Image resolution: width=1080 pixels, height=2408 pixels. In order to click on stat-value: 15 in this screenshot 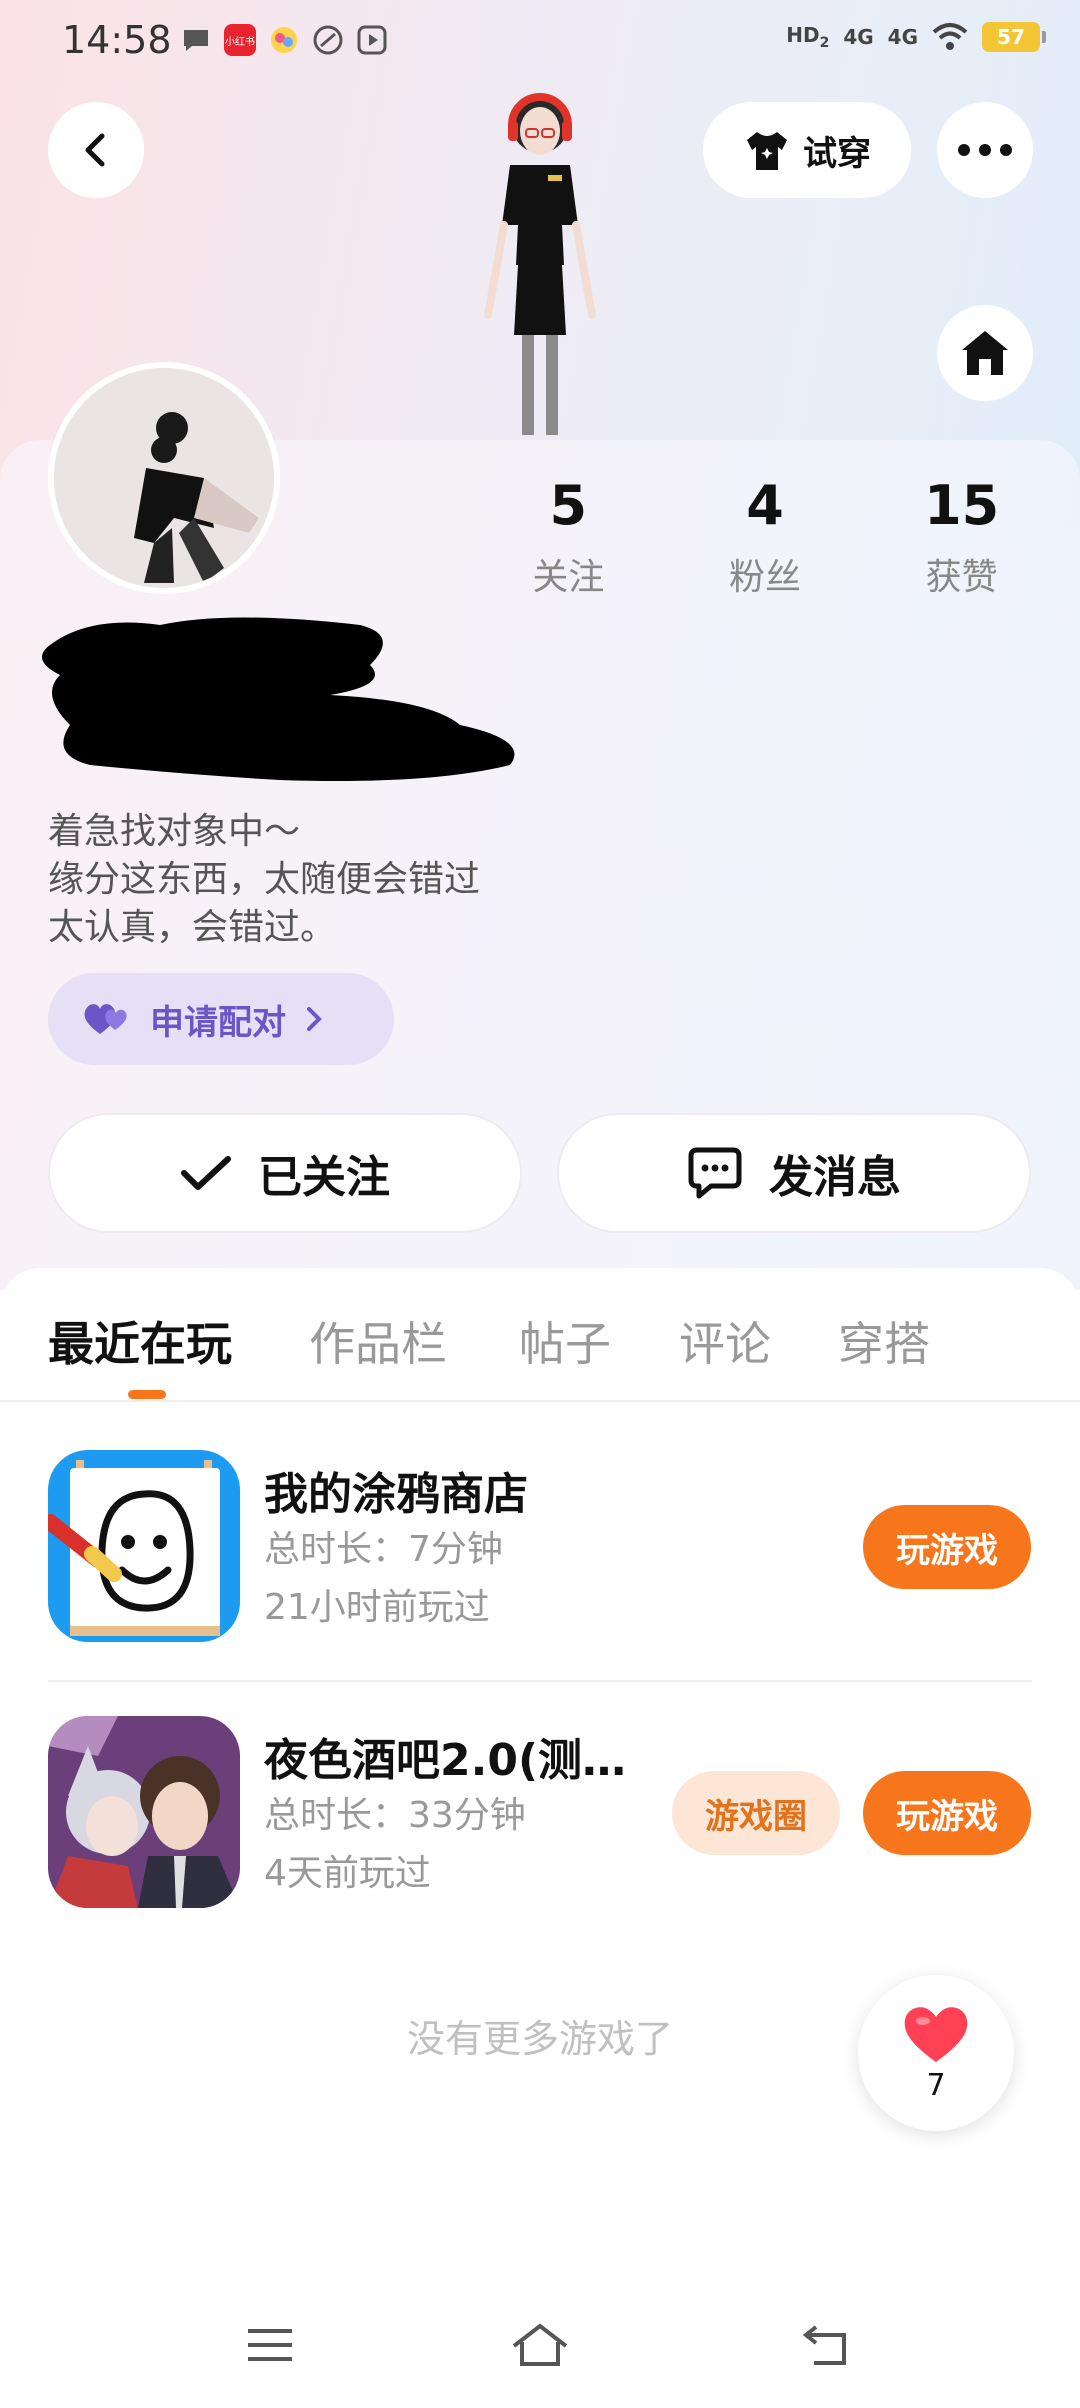, I will do `click(962, 505)`.